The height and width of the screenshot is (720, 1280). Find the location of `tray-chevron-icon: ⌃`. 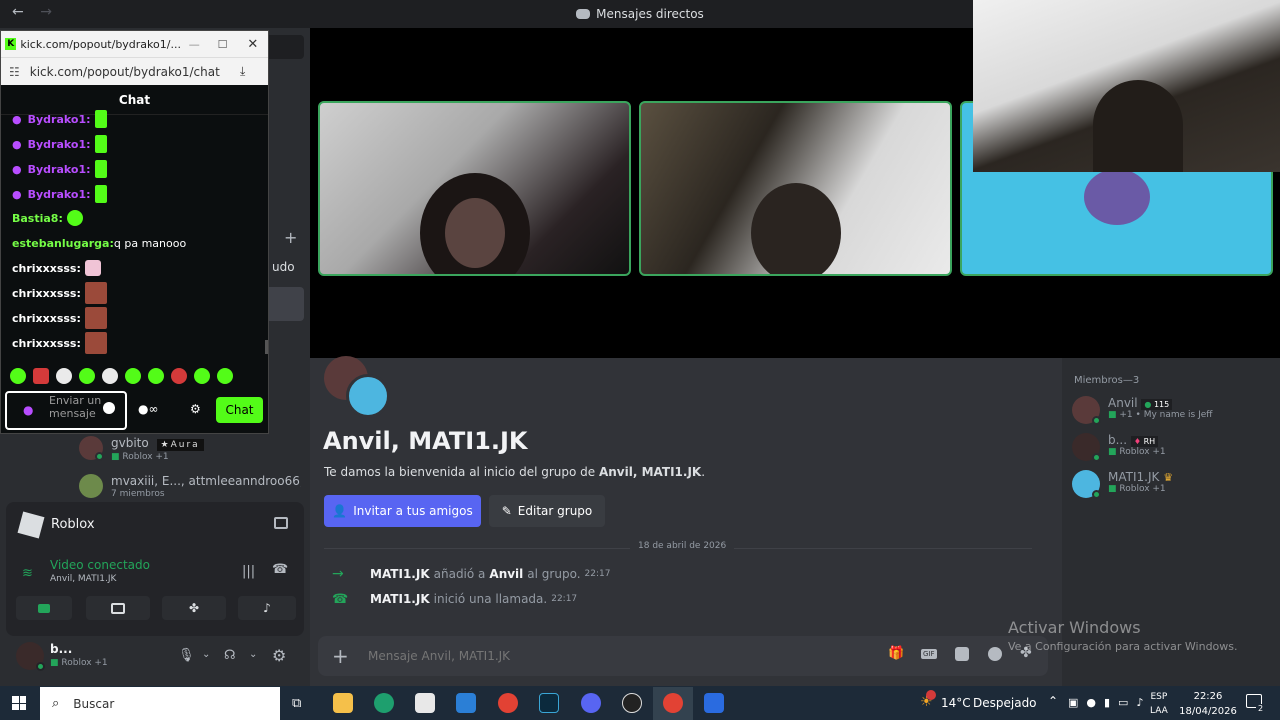

tray-chevron-icon: ⌃ is located at coordinates (1053, 701).